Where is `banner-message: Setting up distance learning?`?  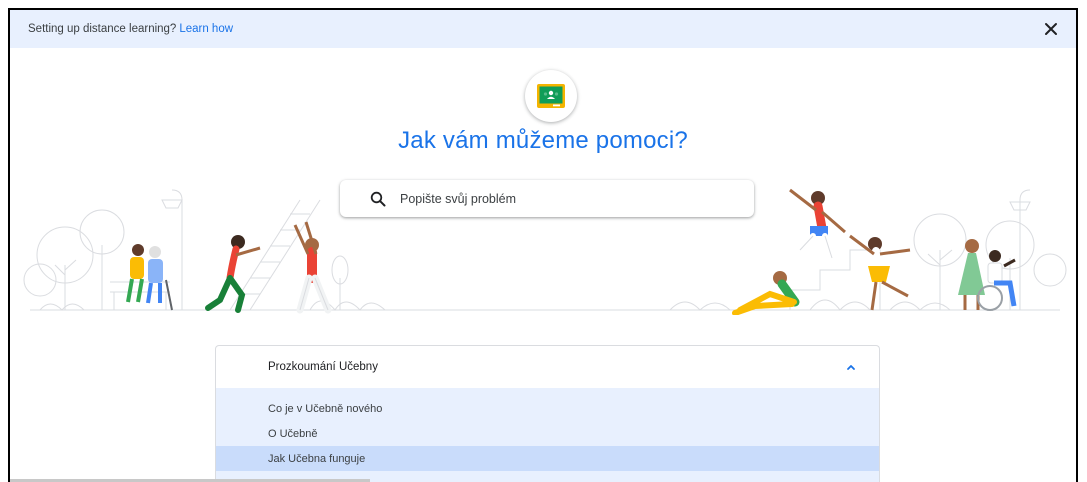
banner-message: Setting up distance learning? is located at coordinates (102, 29).